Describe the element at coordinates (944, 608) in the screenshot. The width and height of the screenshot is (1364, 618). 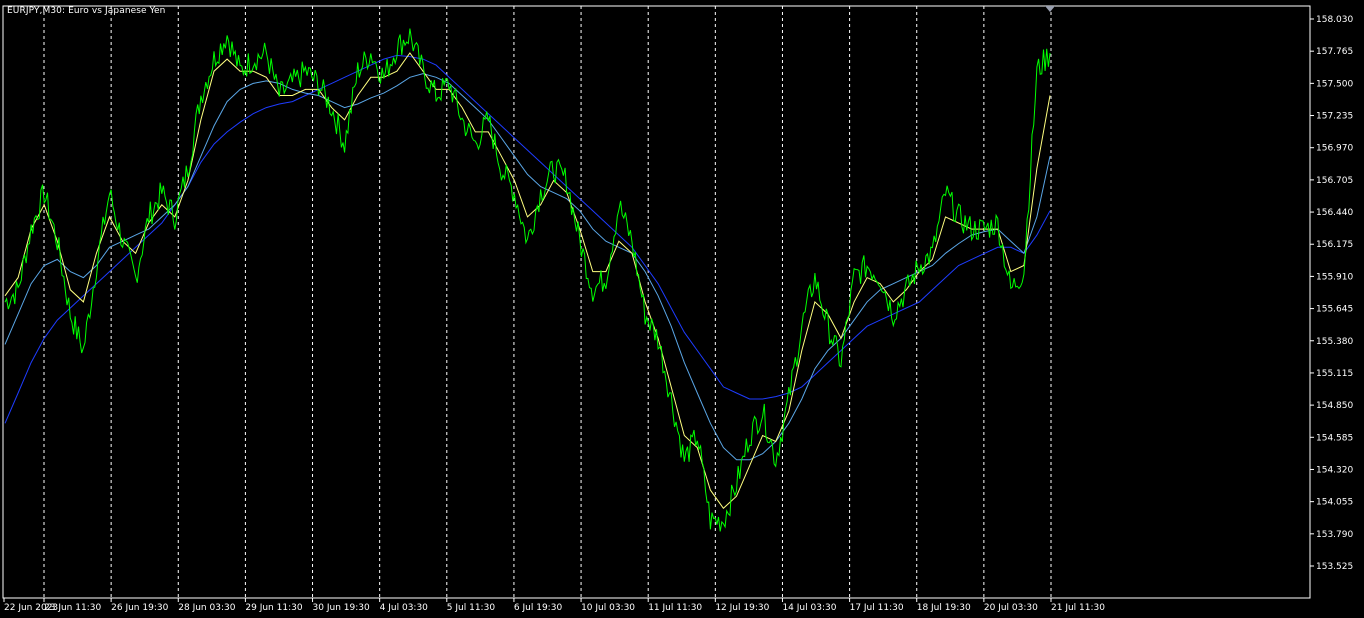
I see `x-tick-label: 18 Jul 19:30` at that location.